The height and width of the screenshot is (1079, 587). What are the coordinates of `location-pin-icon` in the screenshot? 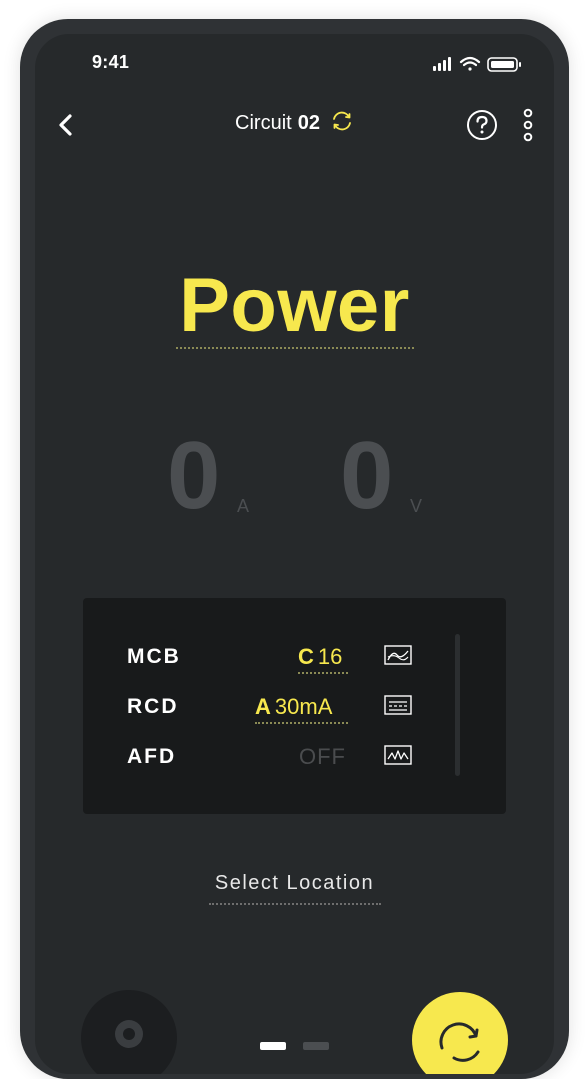 It's located at (129, 1034).